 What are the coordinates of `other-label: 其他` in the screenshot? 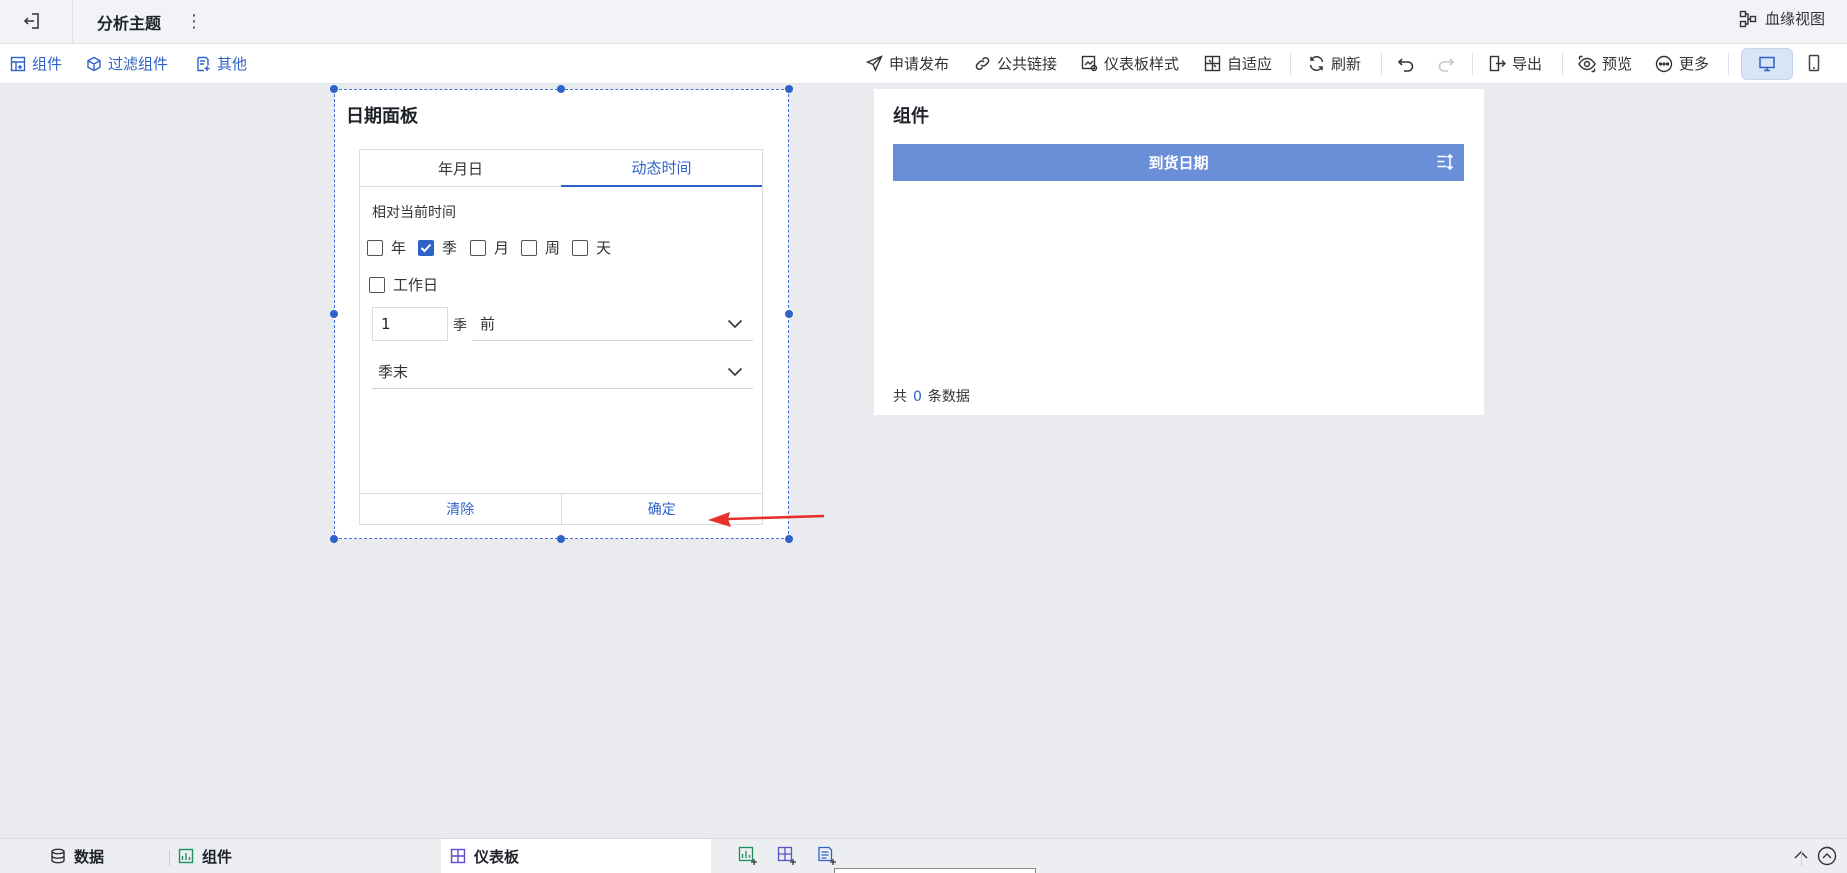 It's located at (232, 64).